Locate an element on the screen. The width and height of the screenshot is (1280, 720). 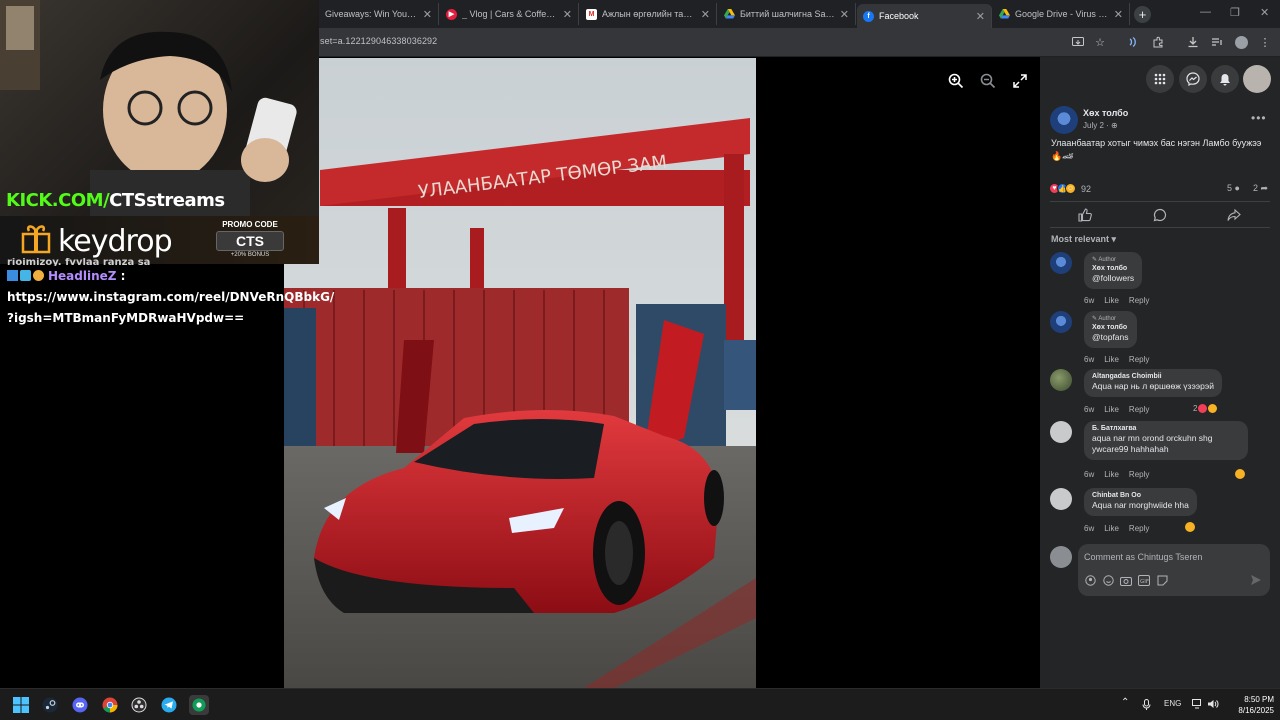
read-aloud-icon is located at coordinates (1133, 42).